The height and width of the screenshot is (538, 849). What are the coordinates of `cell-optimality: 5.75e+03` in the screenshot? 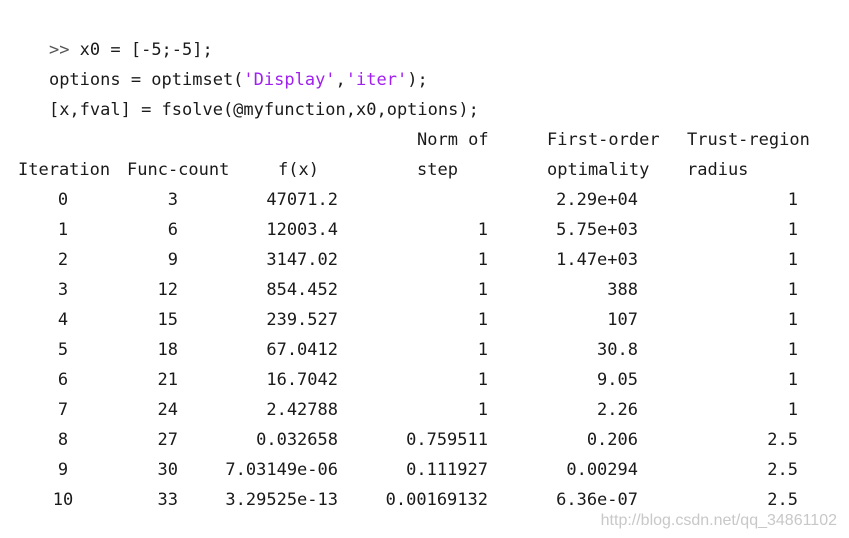 It's located at (597, 230).